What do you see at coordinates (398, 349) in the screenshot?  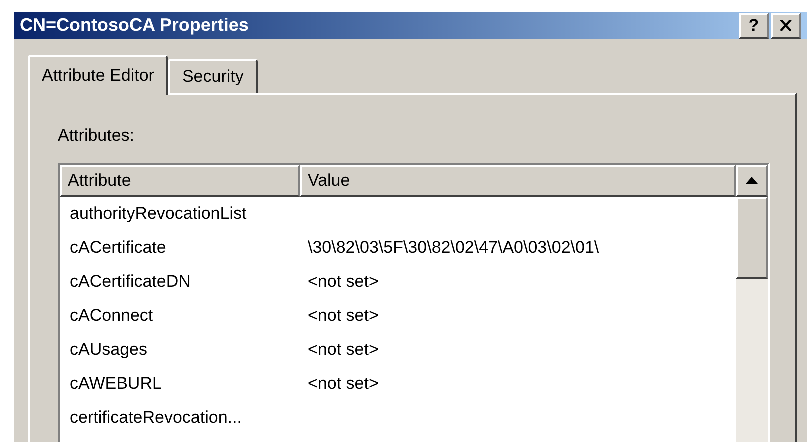 I see `table-row: cAUsages <not set>` at bounding box center [398, 349].